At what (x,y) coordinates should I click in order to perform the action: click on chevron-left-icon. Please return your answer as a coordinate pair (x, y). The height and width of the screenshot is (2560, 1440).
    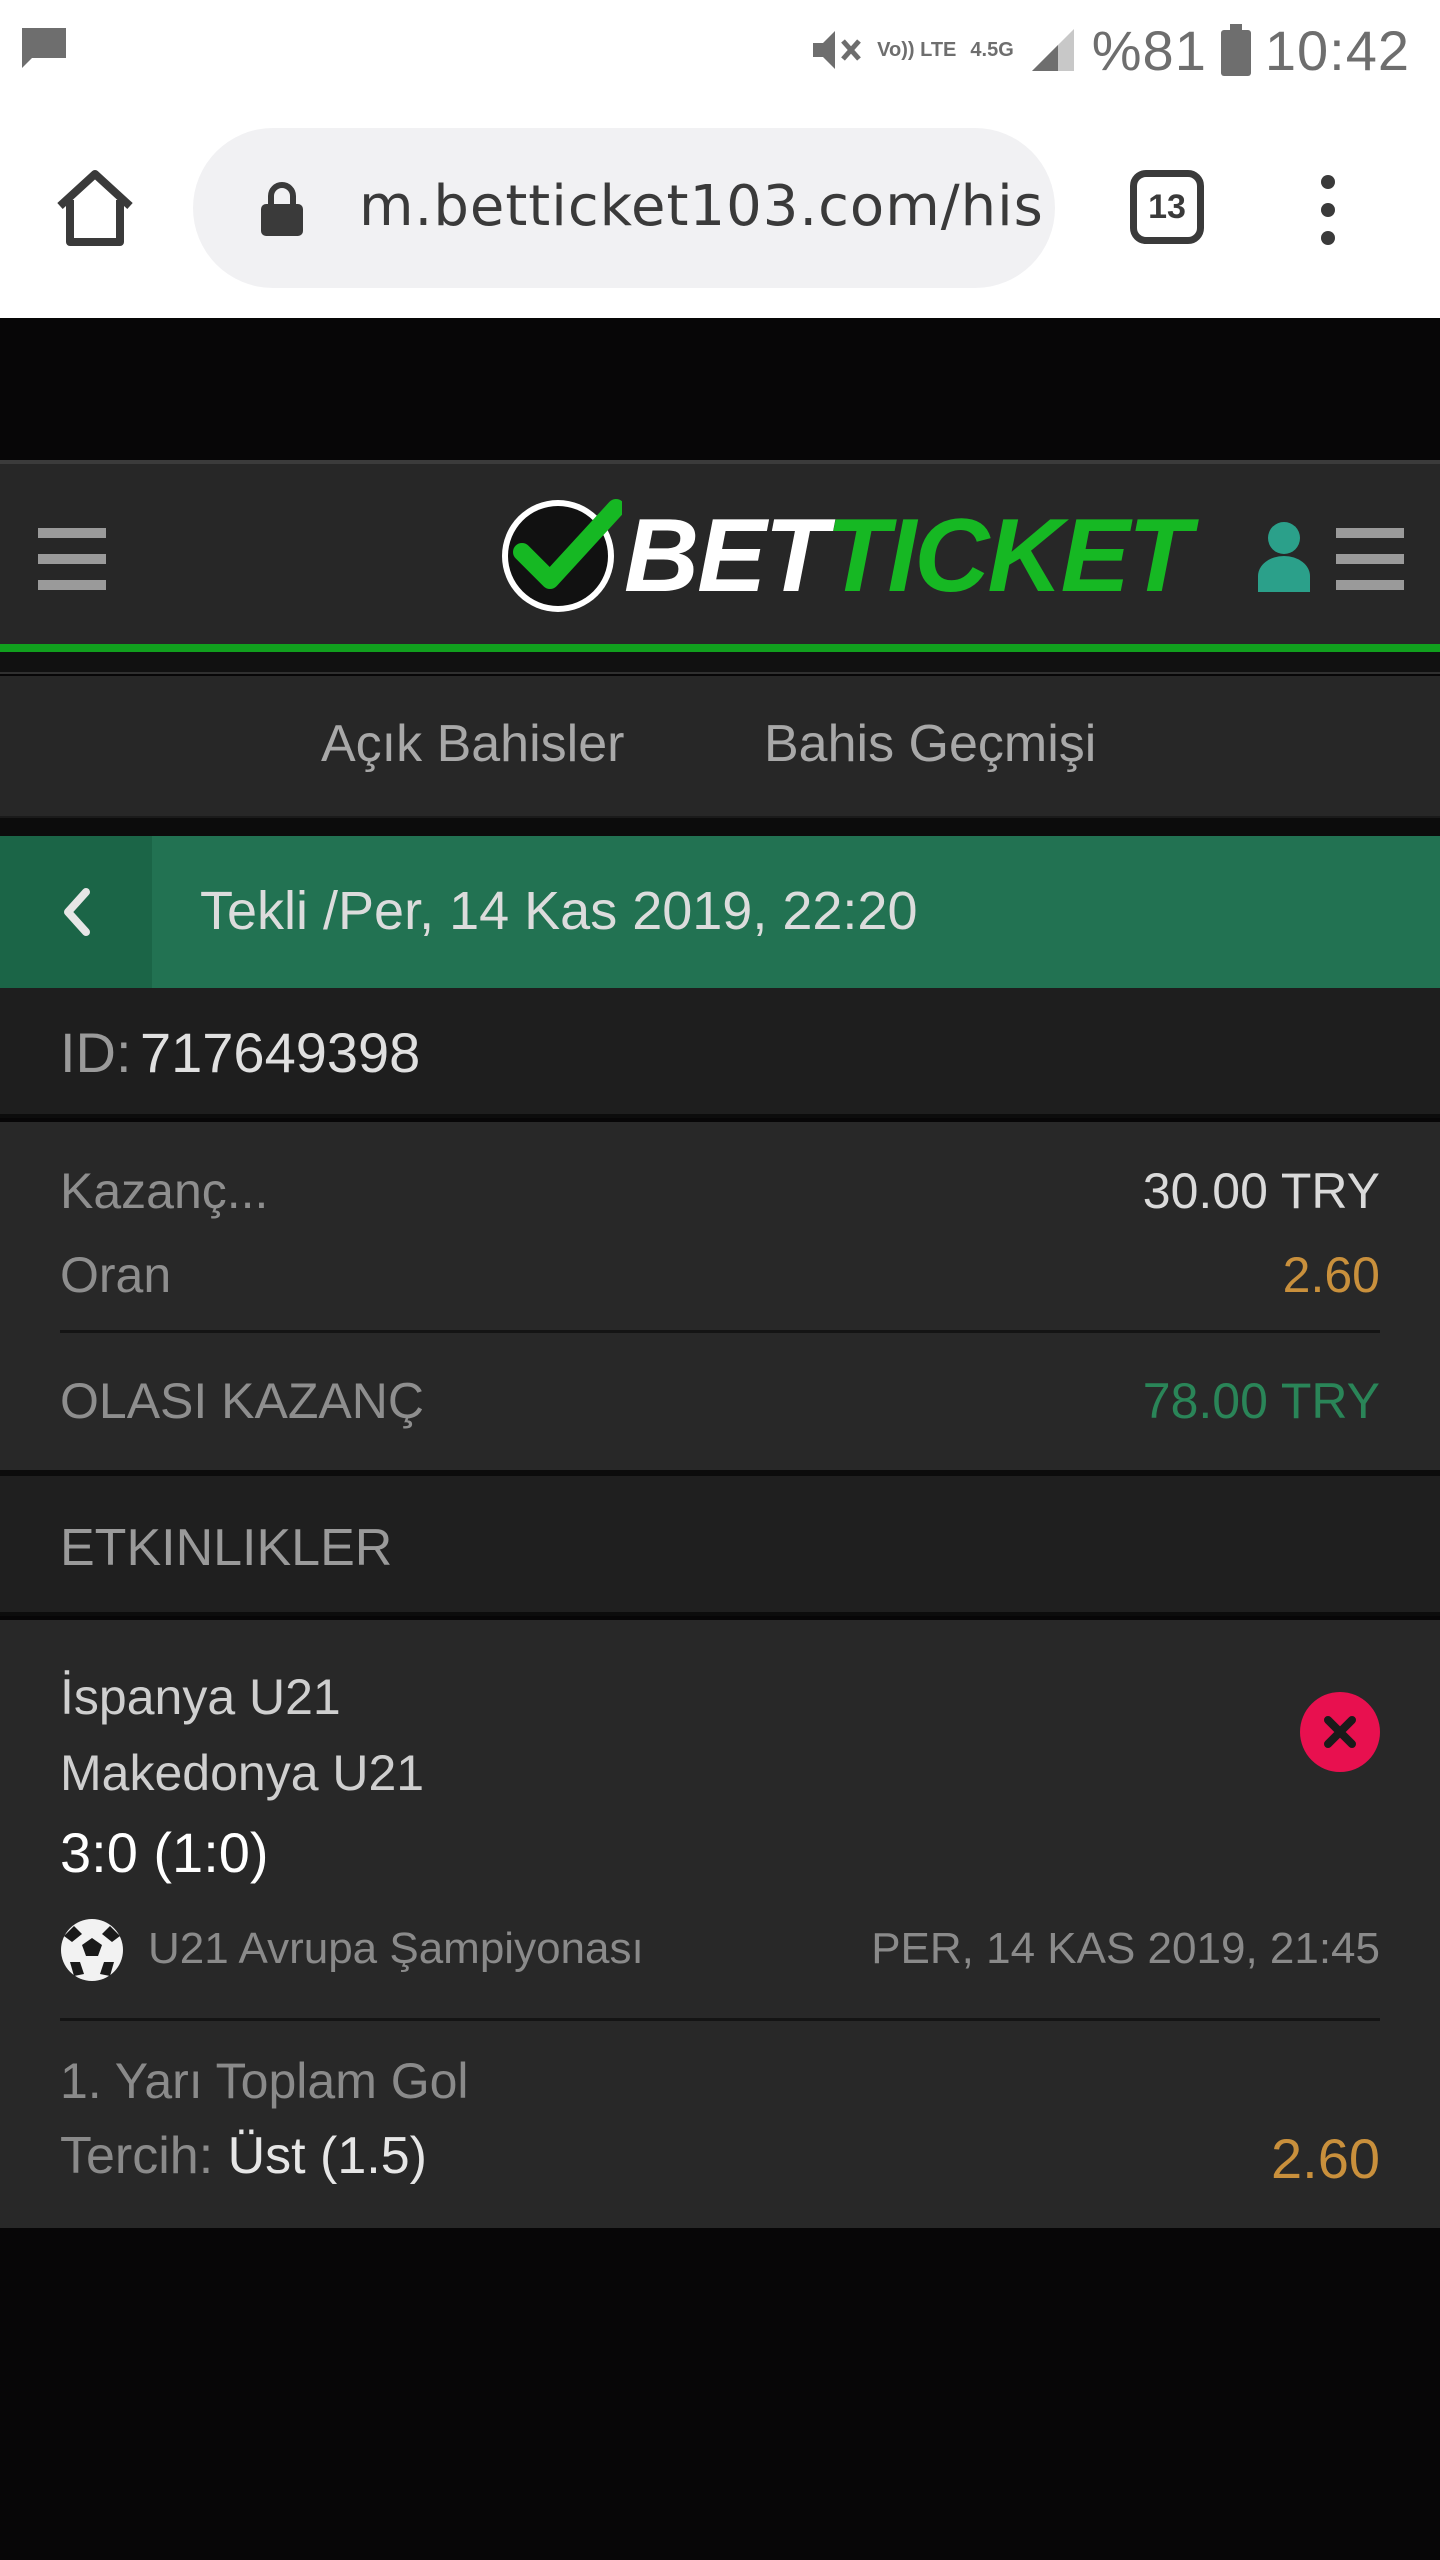
    Looking at the image, I should click on (77, 912).